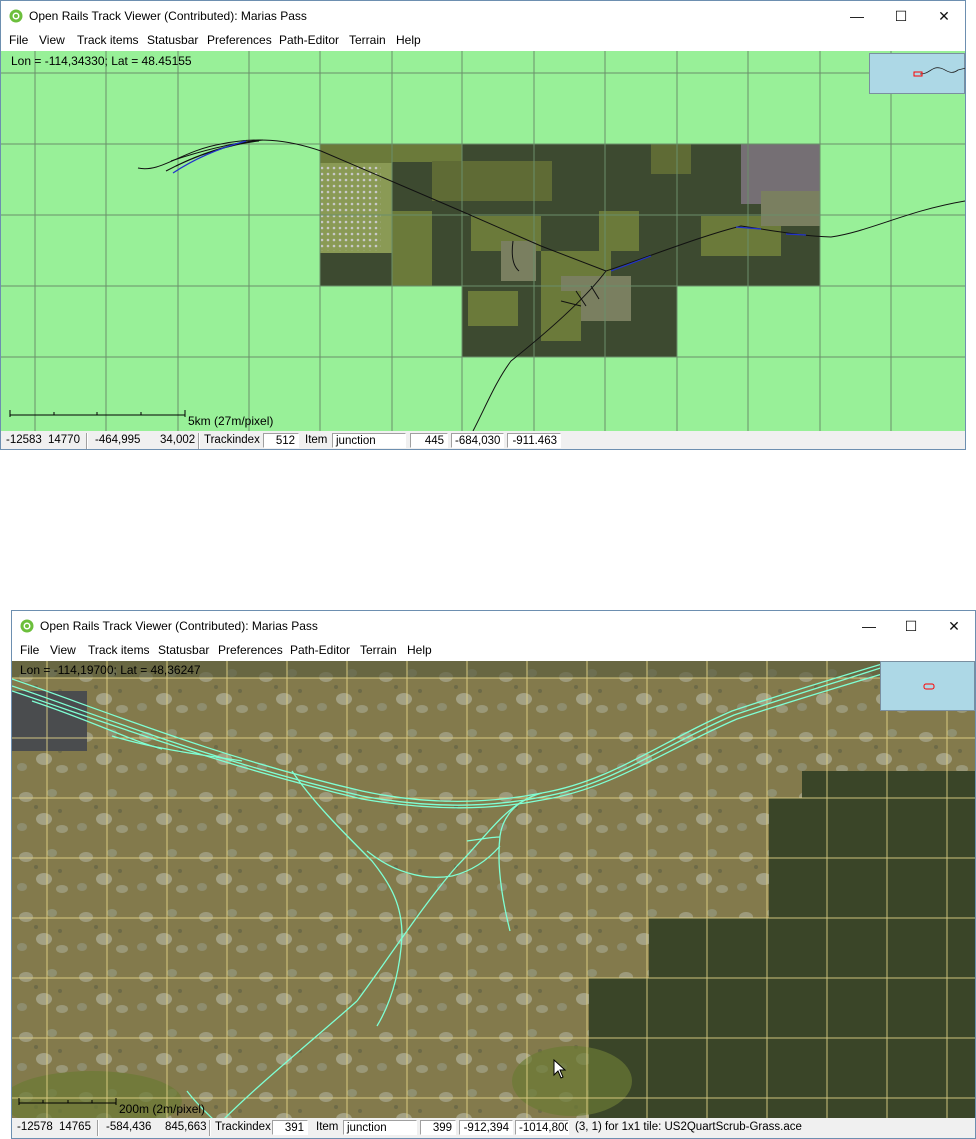 This screenshot has height=1139, width=976. Describe the element at coordinates (429, 440) in the screenshot. I see `item-index-field: 445` at that location.